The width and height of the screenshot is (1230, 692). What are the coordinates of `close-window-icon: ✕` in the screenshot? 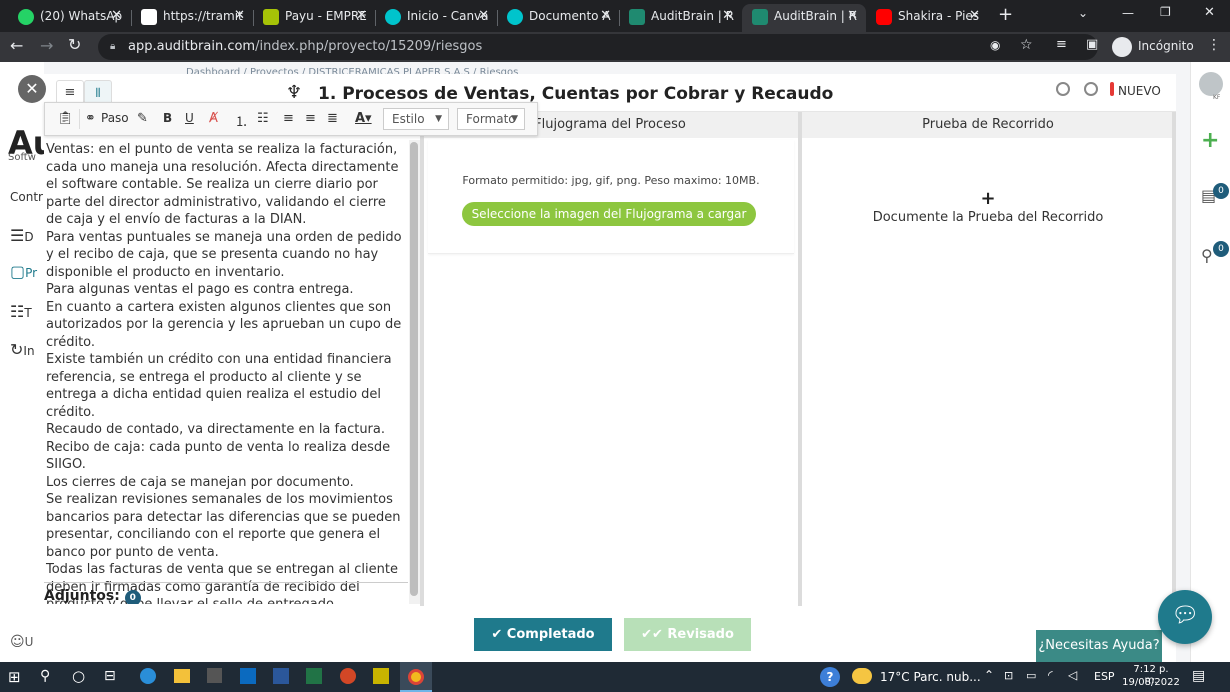 It's located at (1209, 12).